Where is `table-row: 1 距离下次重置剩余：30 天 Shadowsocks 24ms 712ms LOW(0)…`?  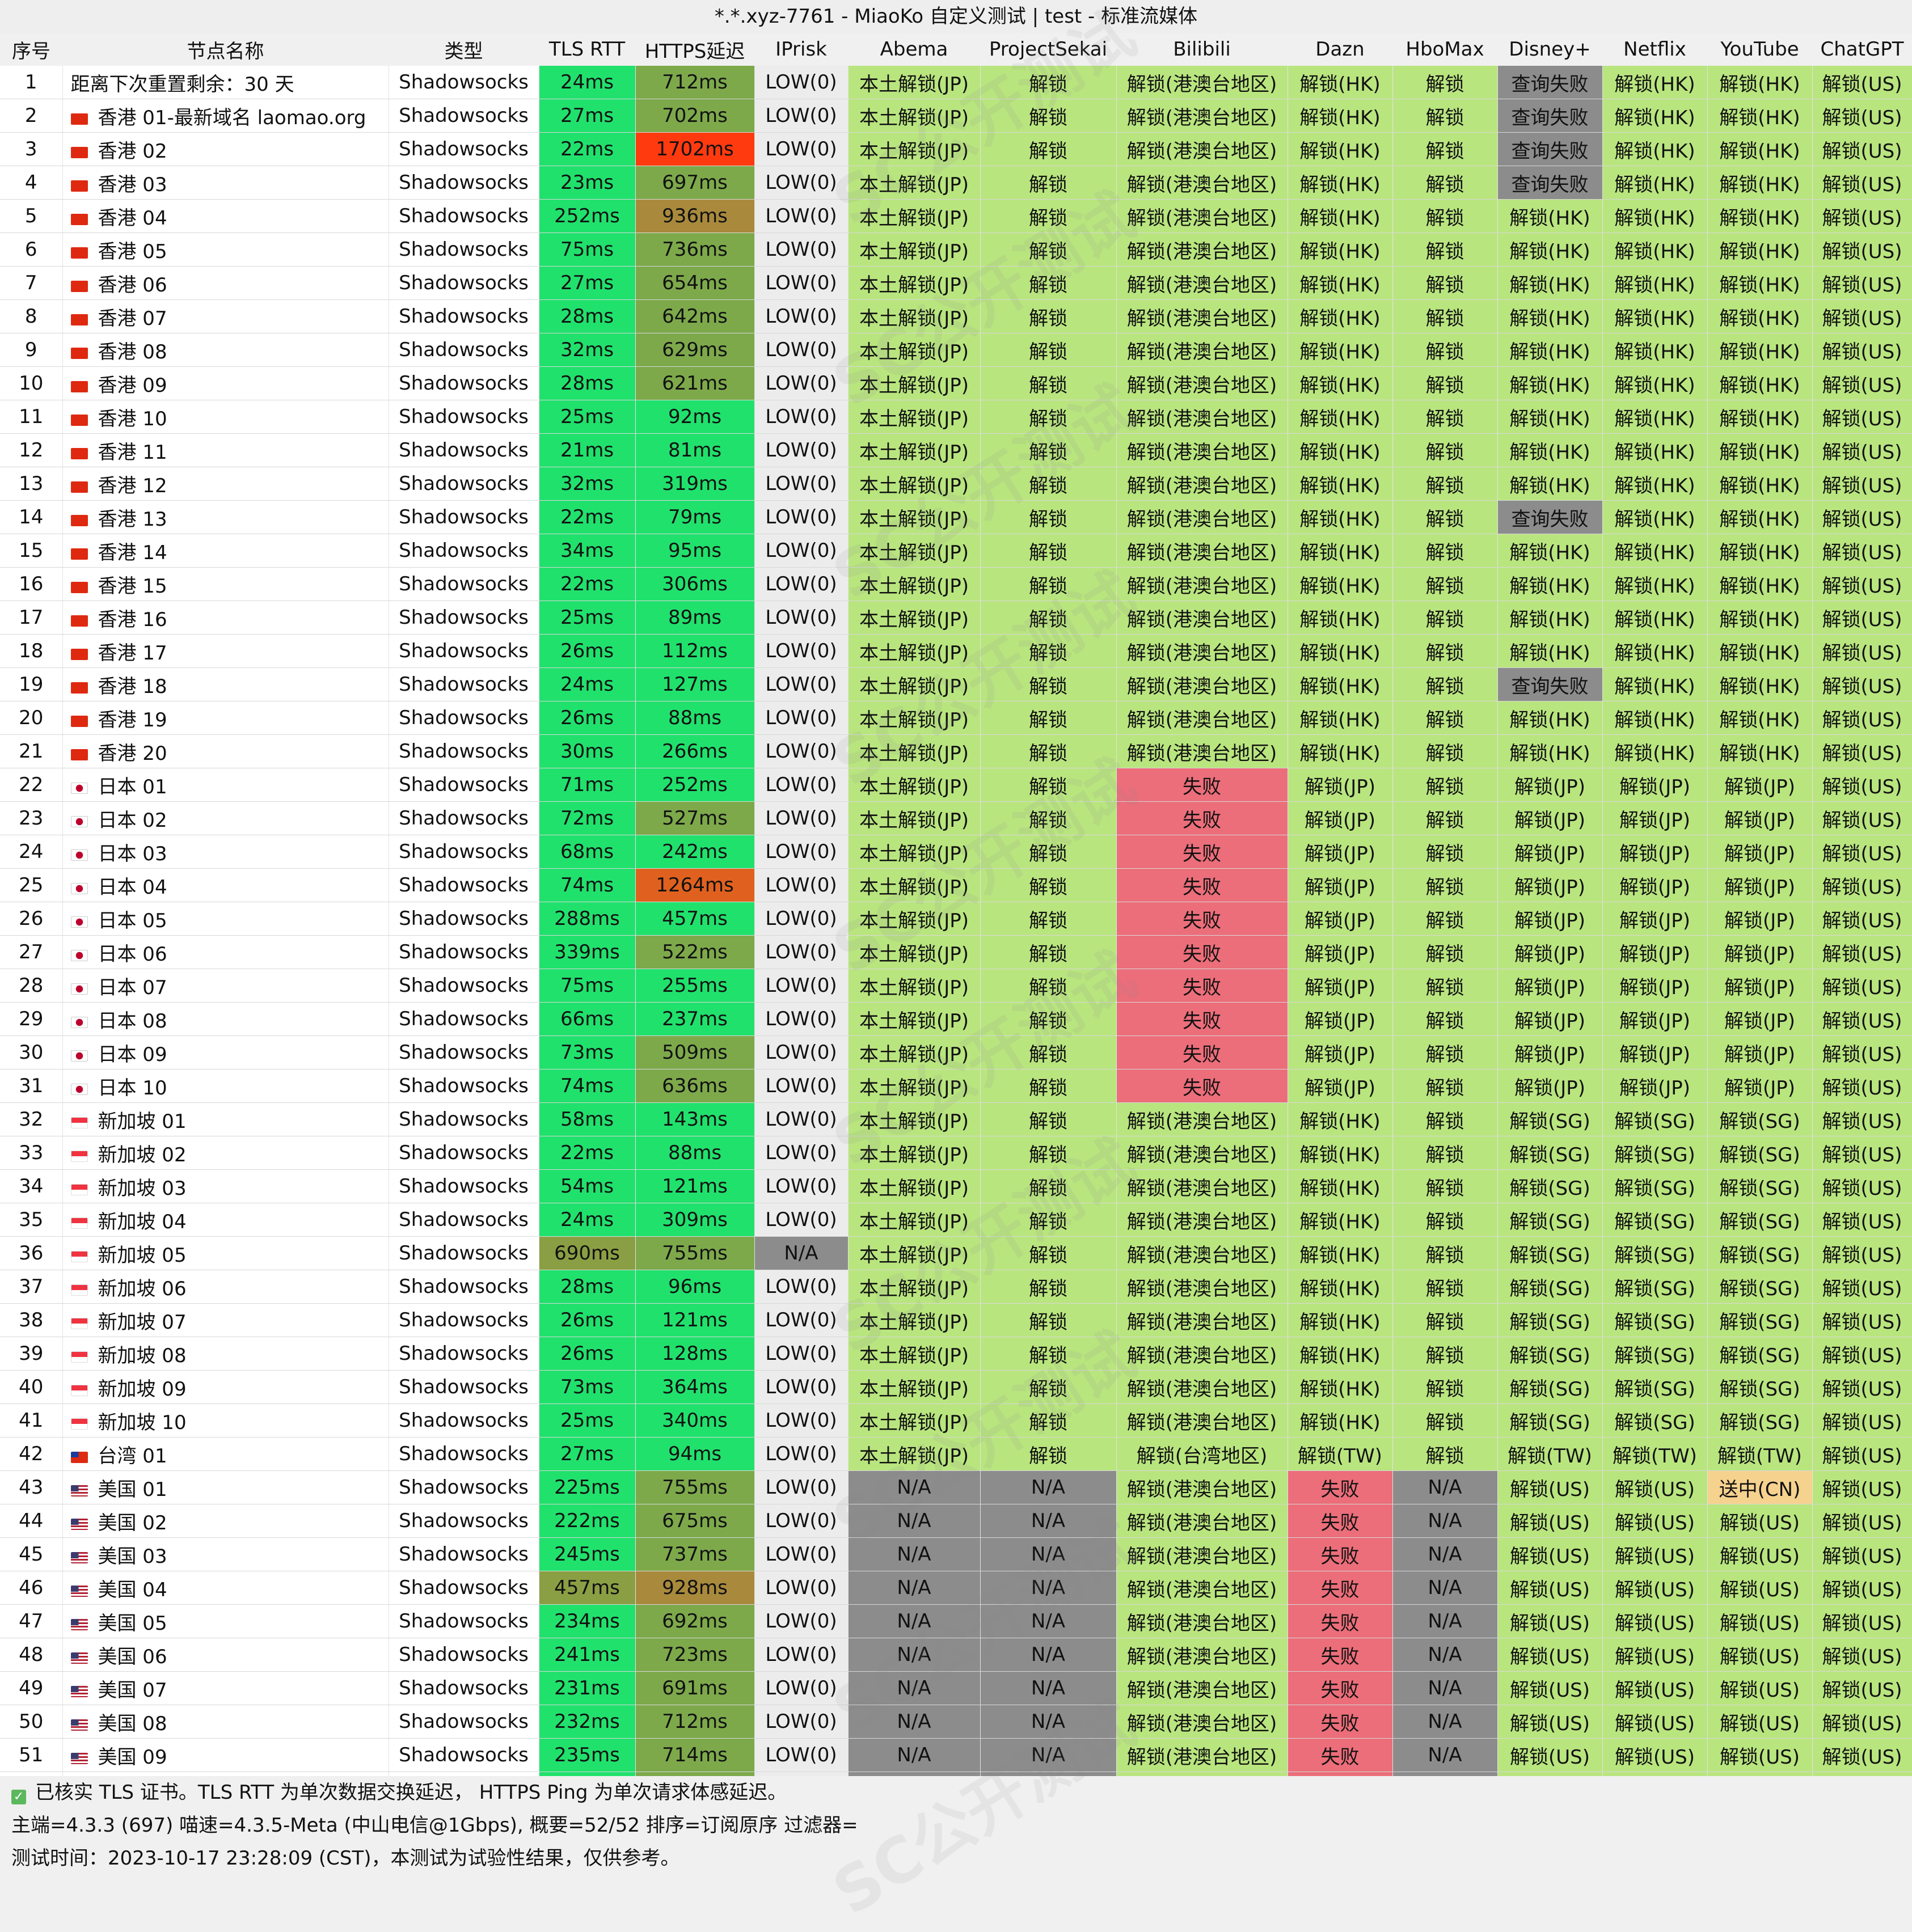
table-row: 1 距离下次重置剩余：30 天 Shadowsocks 24ms 712ms LOW(0)… is located at coordinates (956, 82).